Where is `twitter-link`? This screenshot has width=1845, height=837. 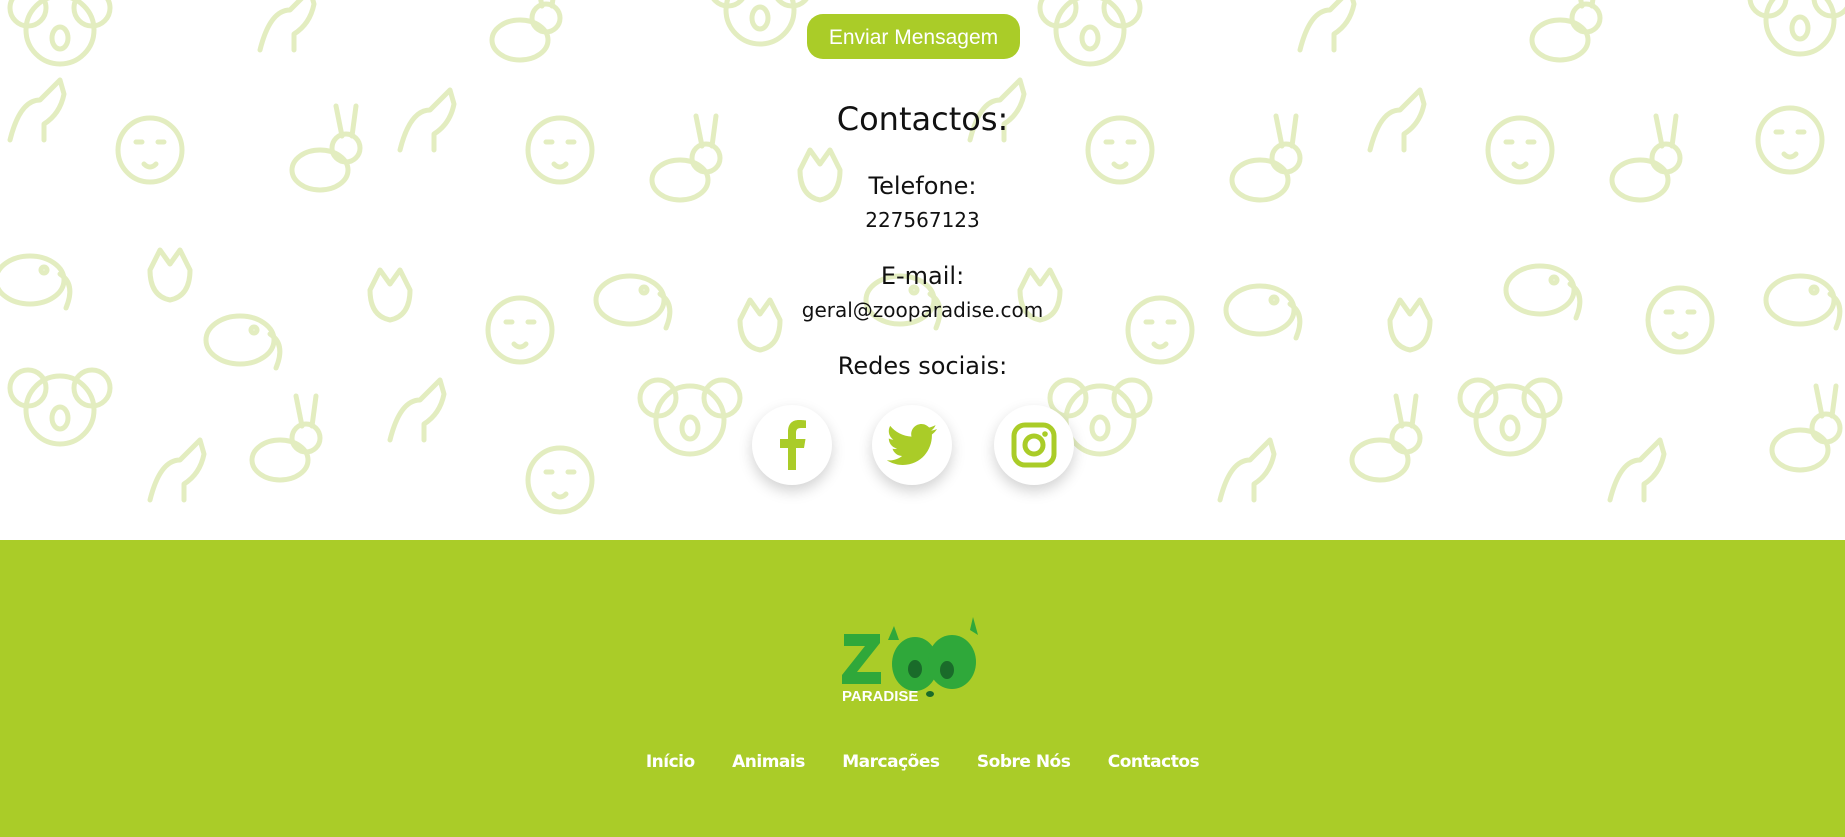
twitter-link is located at coordinates (912, 445).